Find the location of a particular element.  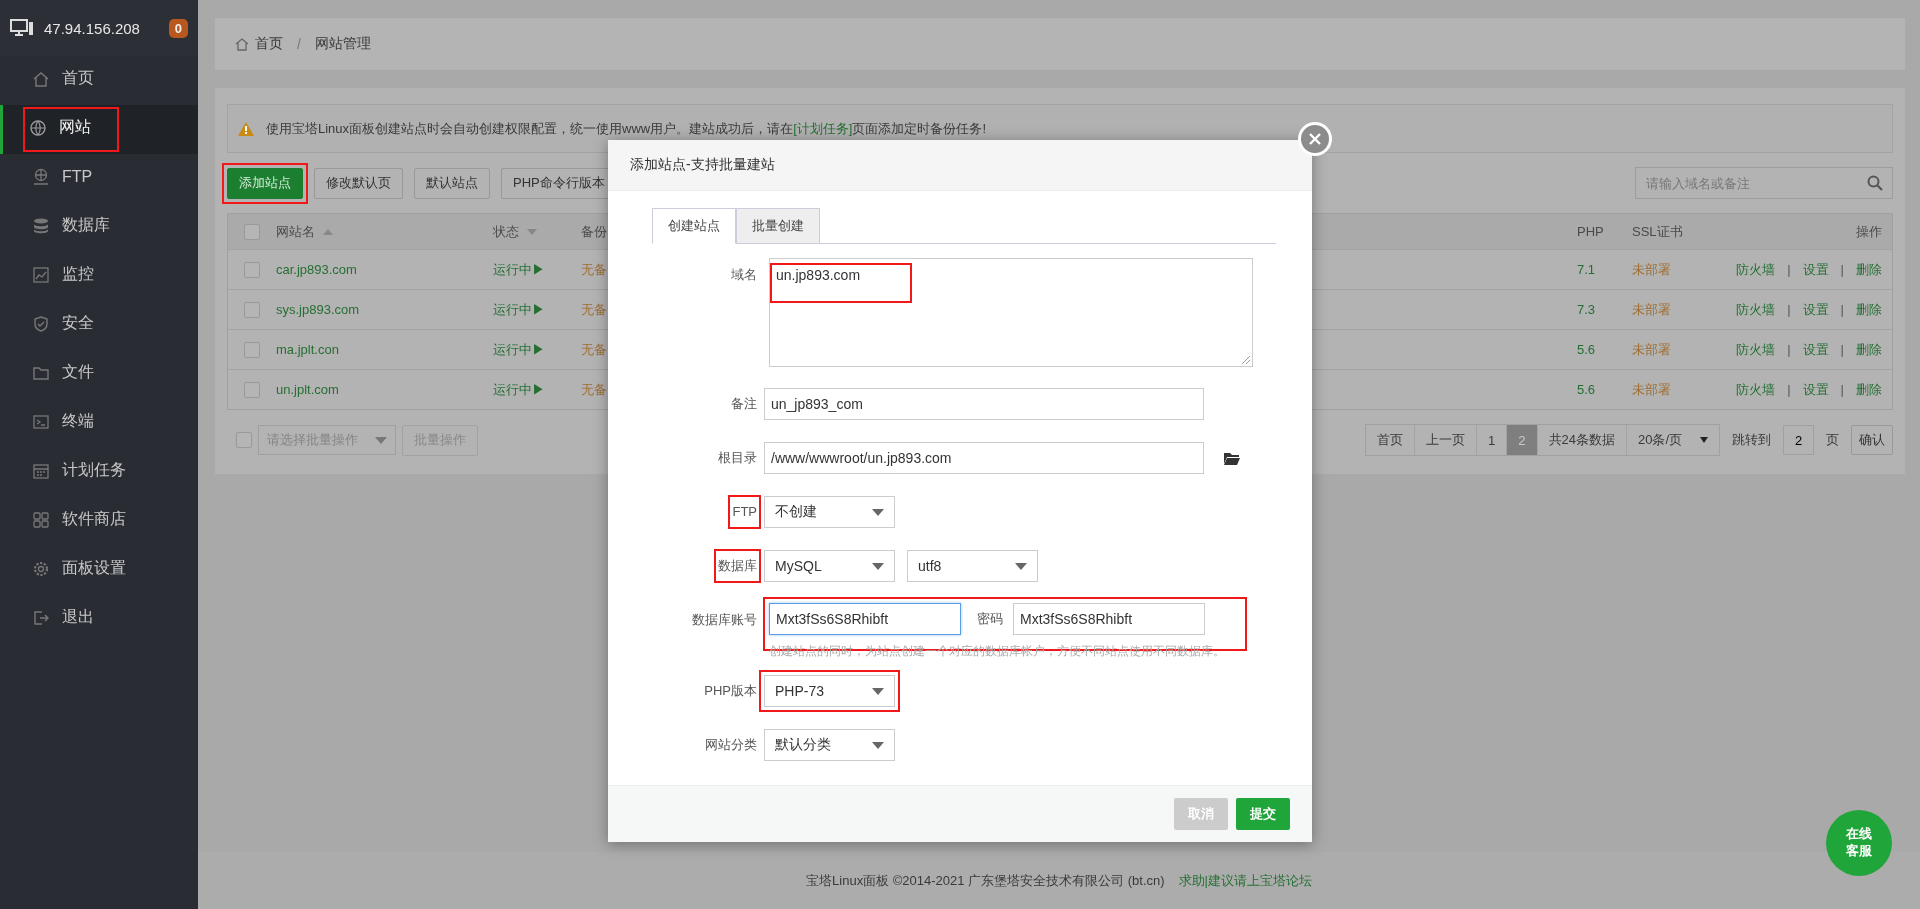

site-link: ma.jplt.con is located at coordinates (307, 349).